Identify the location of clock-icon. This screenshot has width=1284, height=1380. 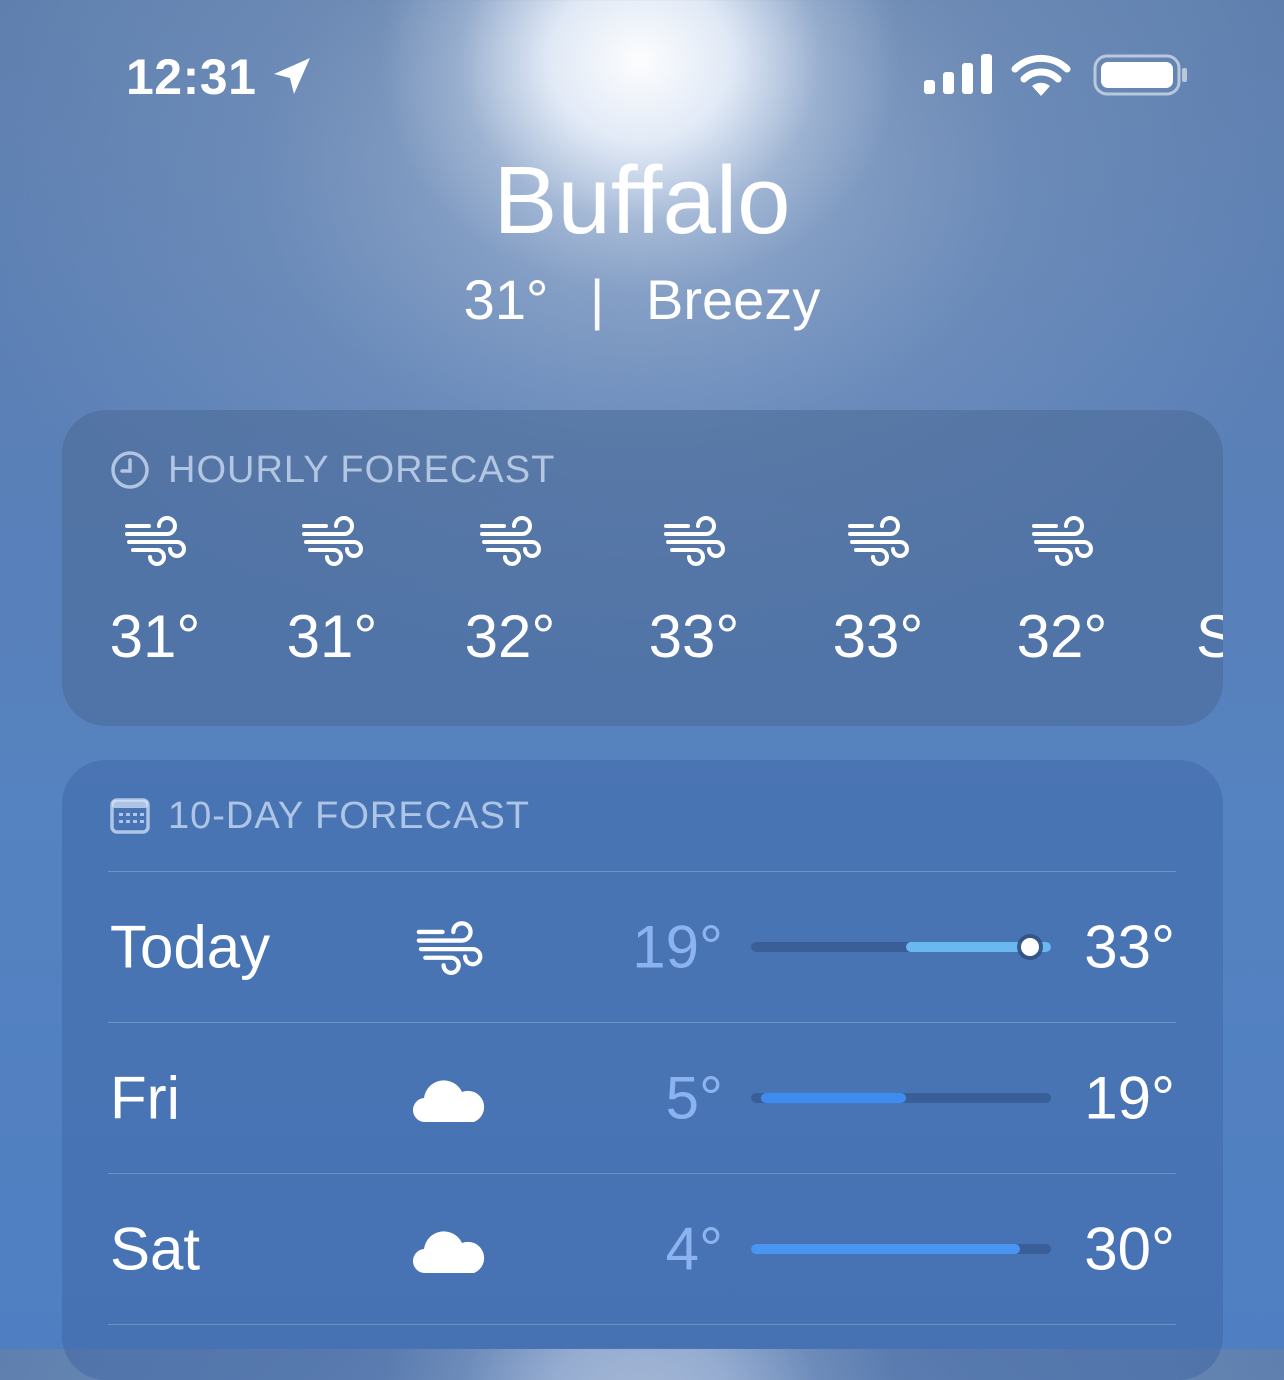
(130, 470).